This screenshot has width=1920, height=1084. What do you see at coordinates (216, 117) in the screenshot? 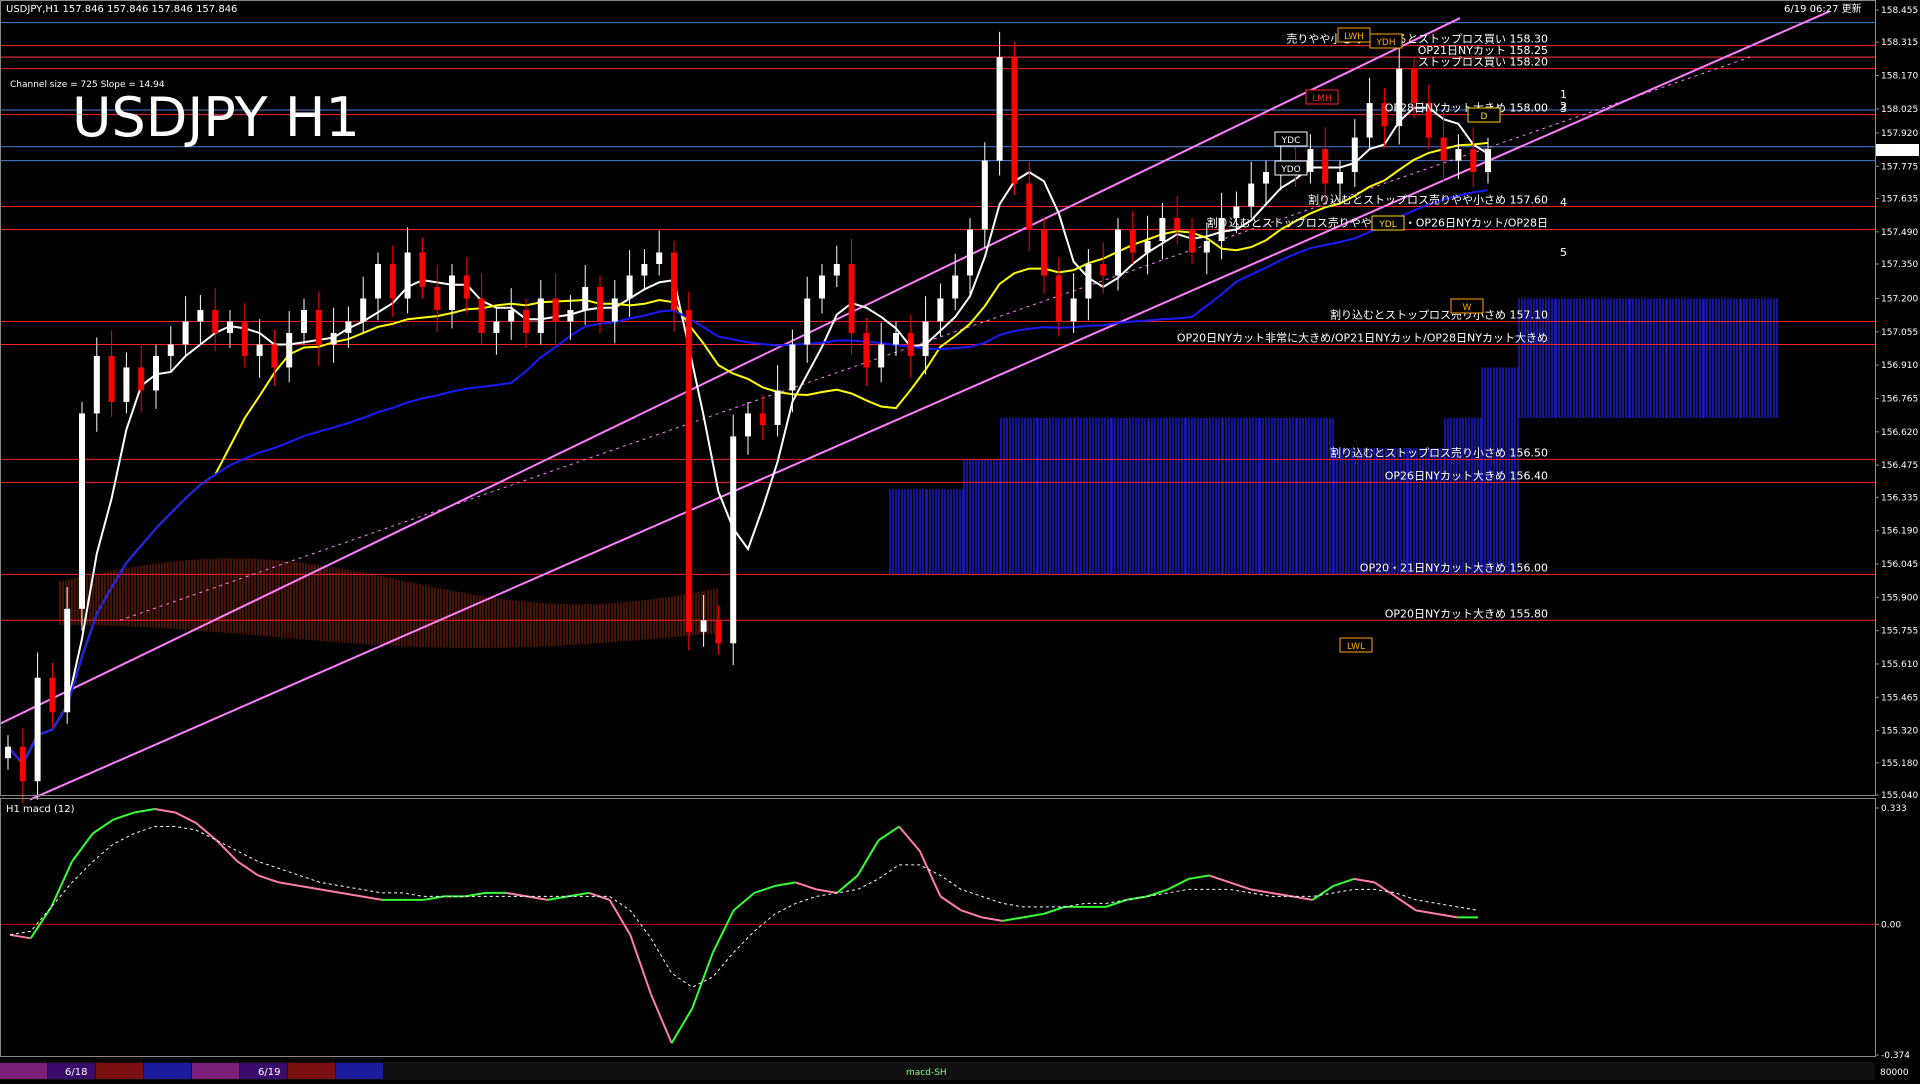
I see `chart-big-title: USDJPY H1` at bounding box center [216, 117].